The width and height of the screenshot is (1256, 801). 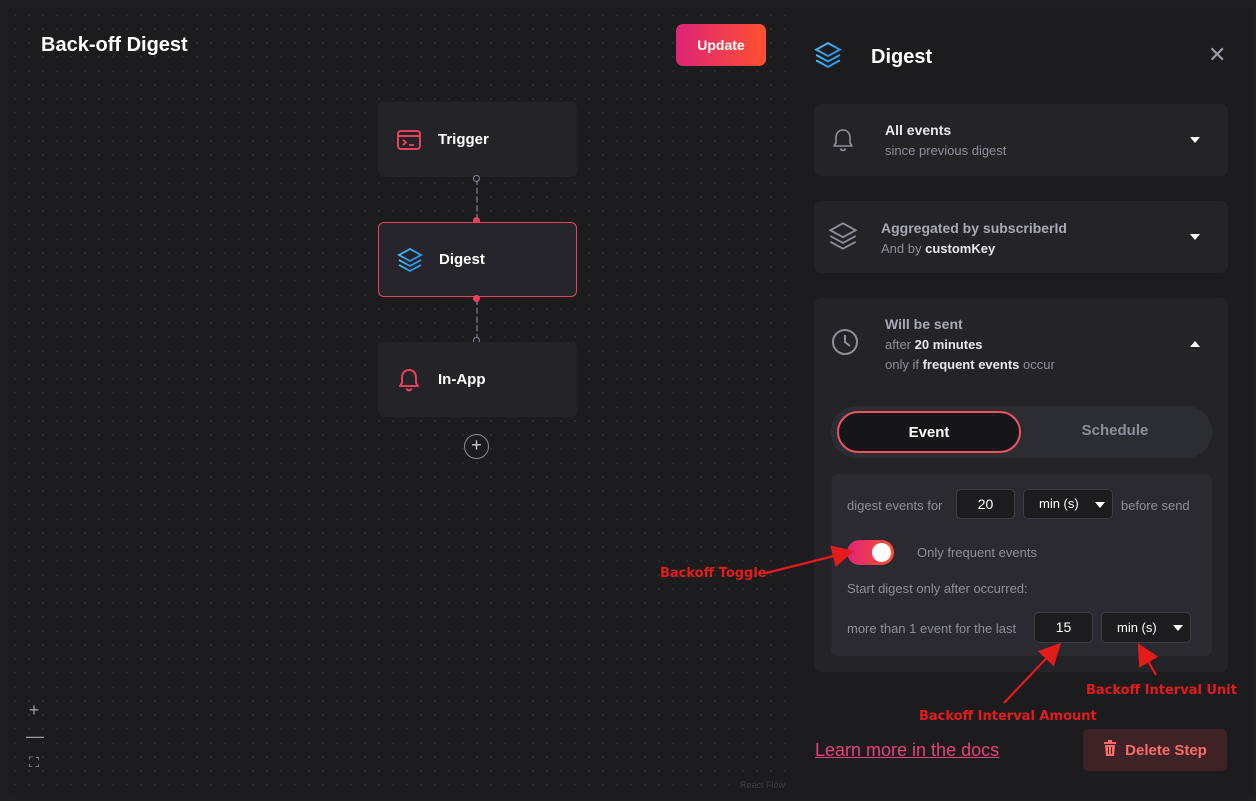 I want to click on backoff-unit-select: min (s), so click(x=1146, y=627).